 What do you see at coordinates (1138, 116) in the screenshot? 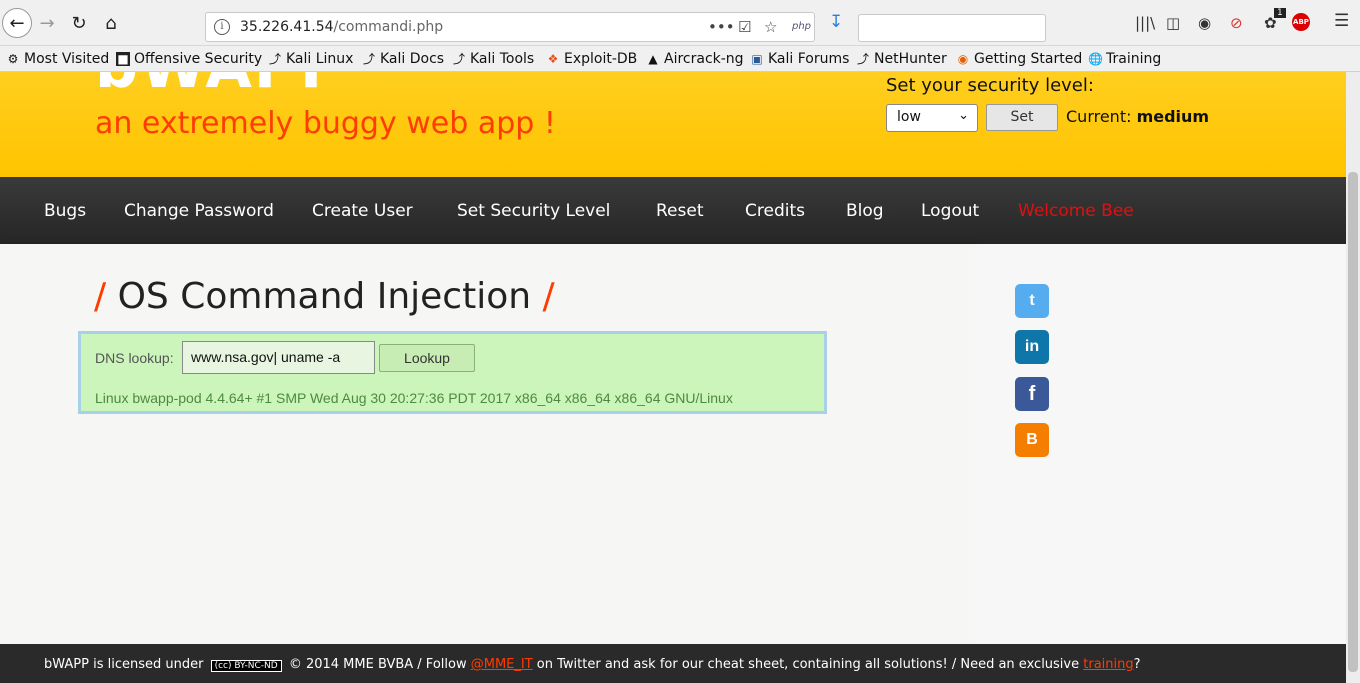
I see `current-security-level: Current: medium` at bounding box center [1138, 116].